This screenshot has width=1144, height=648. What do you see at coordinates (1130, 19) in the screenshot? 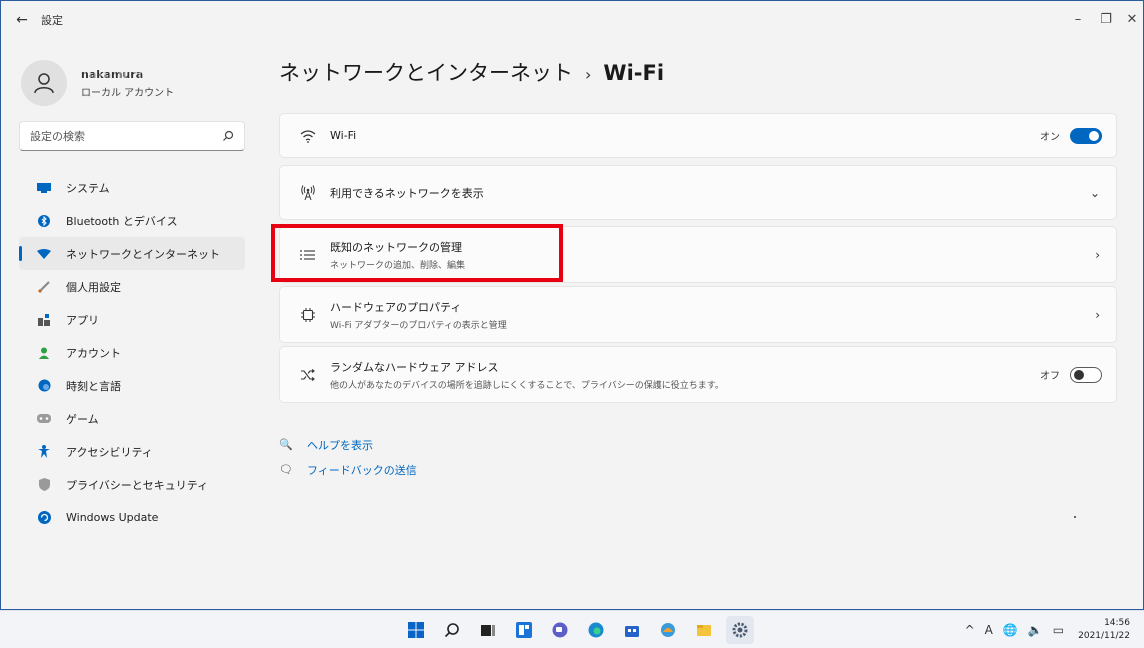
I see `close-button: ✕` at bounding box center [1130, 19].